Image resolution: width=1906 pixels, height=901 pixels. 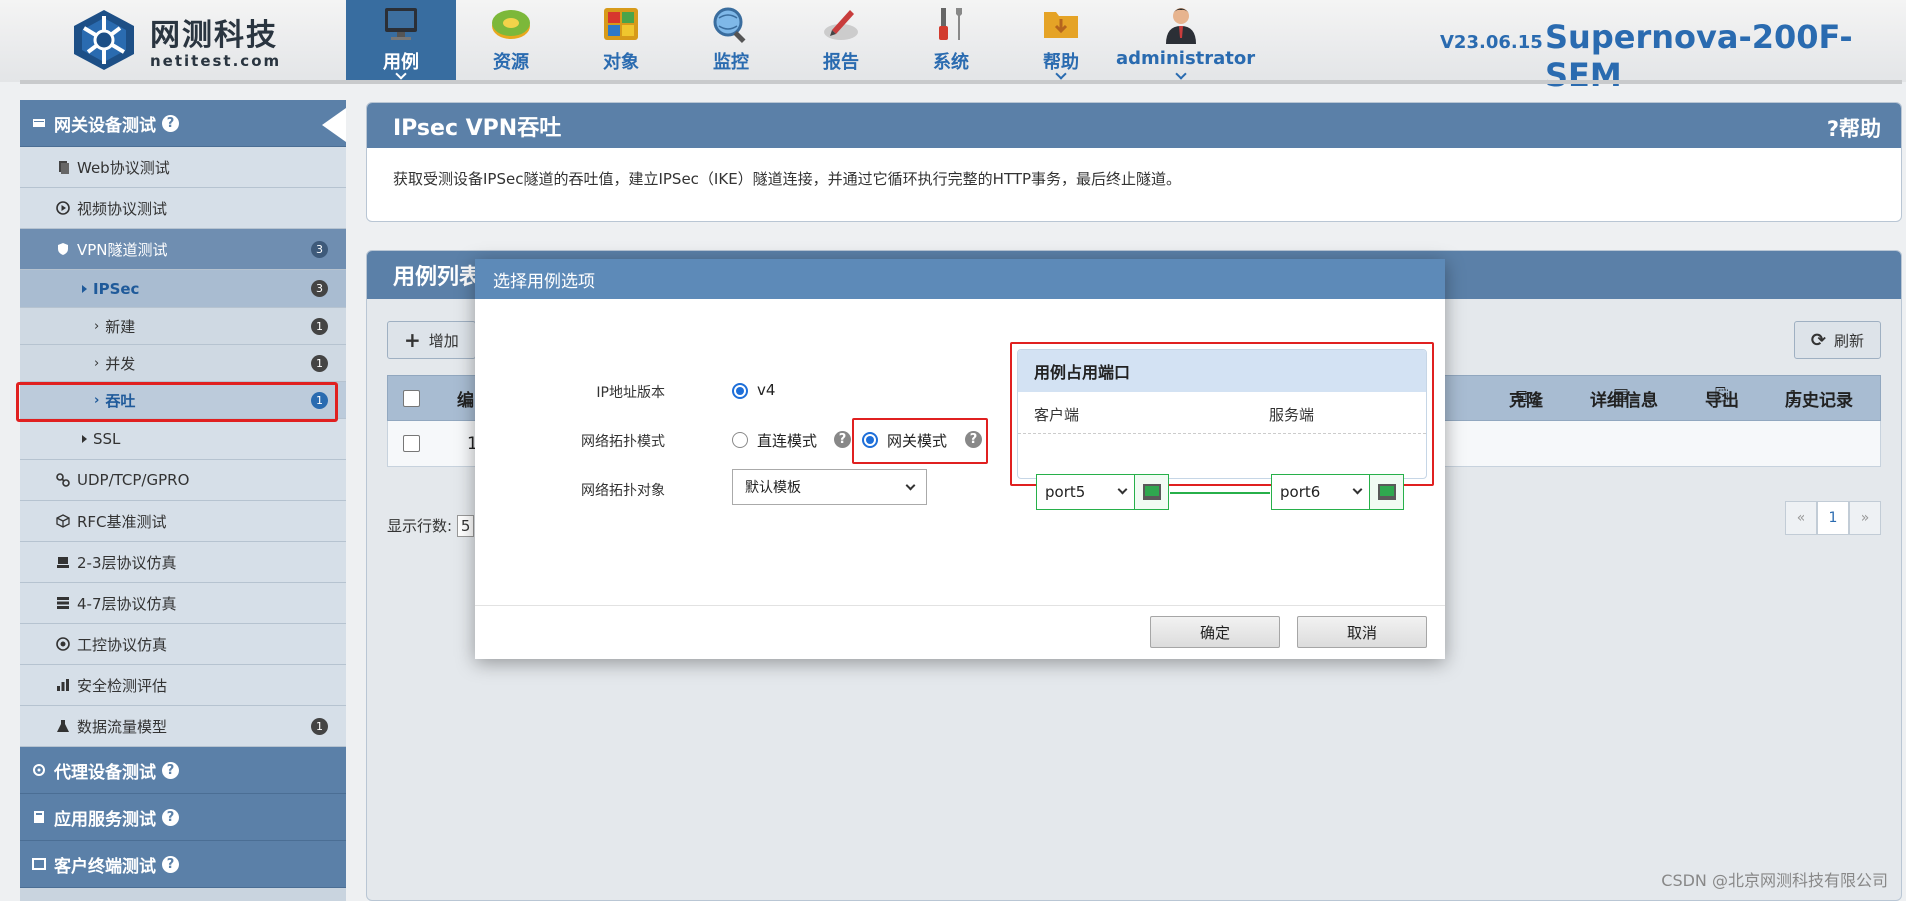 What do you see at coordinates (107, 439) in the screenshot?
I see `sidebar-item-label: SSL` at bounding box center [107, 439].